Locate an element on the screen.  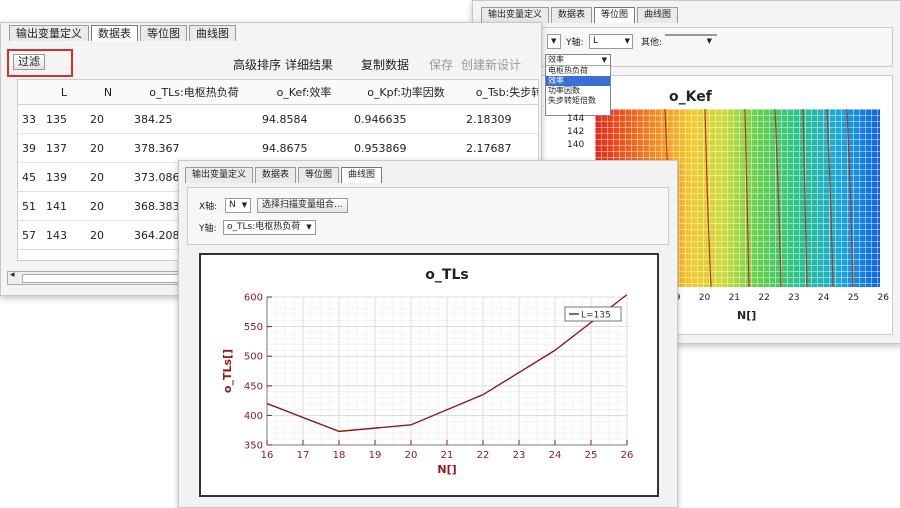
dropdown-option: 电枢热负荷 is located at coordinates (578, 71).